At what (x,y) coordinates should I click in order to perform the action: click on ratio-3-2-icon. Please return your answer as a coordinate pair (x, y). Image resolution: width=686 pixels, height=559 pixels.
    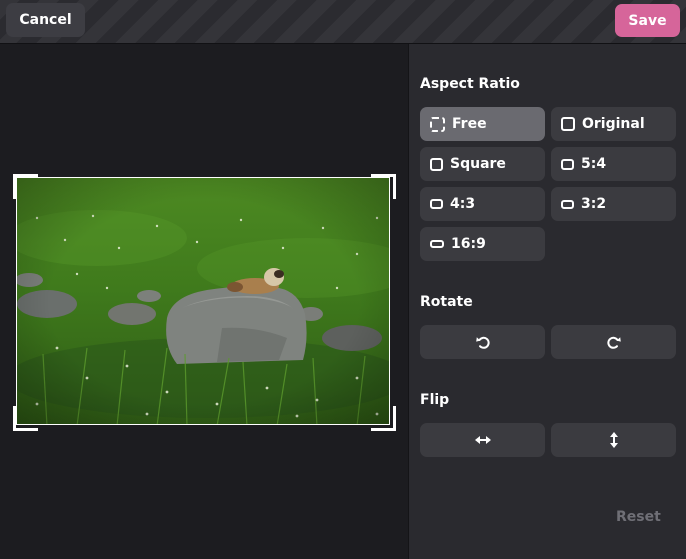
    Looking at the image, I should click on (567, 204).